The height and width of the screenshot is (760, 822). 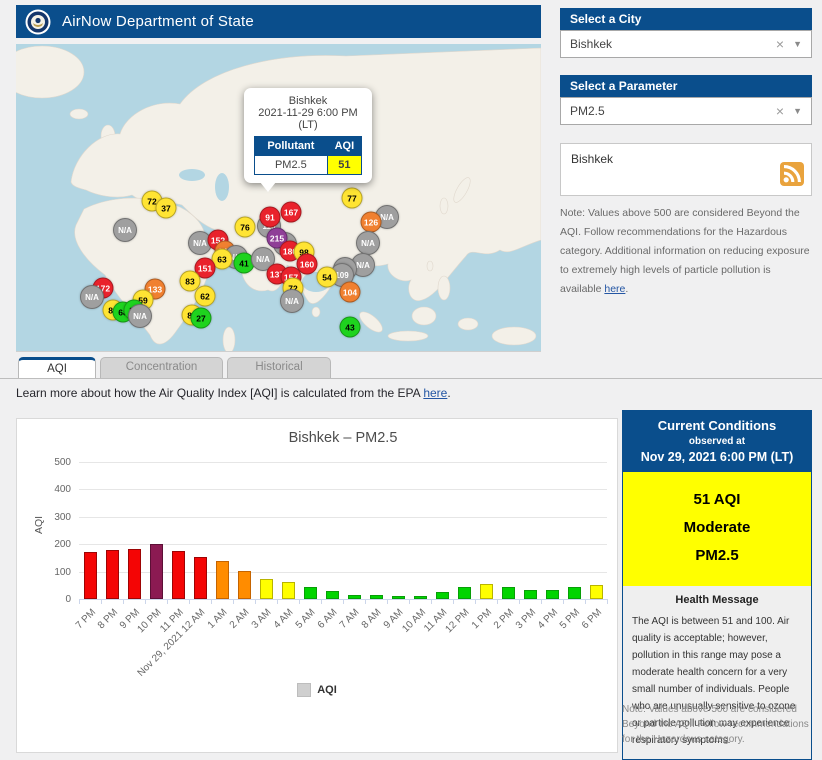 What do you see at coordinates (349, 619) in the screenshot?
I see `x-axis-label: 7 AM` at bounding box center [349, 619].